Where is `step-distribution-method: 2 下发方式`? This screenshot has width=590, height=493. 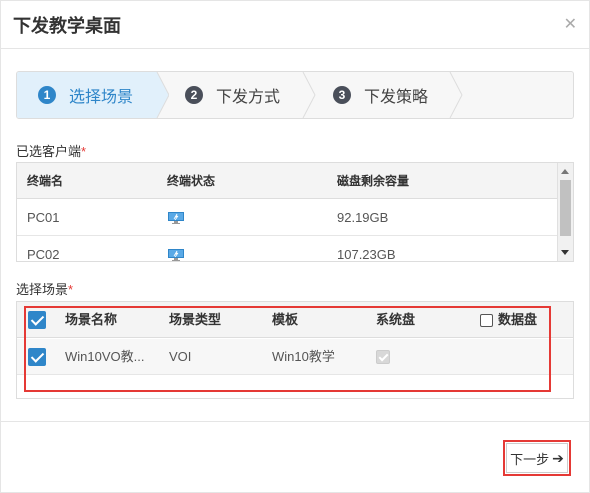
step-distribution-method: 2 下发方式 is located at coordinates (232, 95).